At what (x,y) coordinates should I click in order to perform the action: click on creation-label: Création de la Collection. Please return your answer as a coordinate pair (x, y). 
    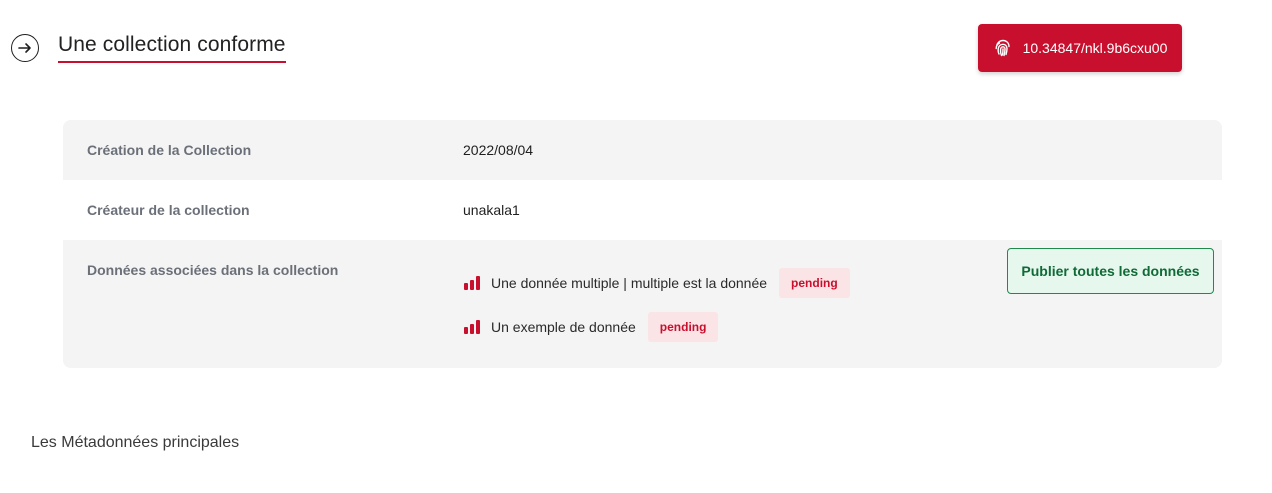
    Looking at the image, I should click on (169, 150).